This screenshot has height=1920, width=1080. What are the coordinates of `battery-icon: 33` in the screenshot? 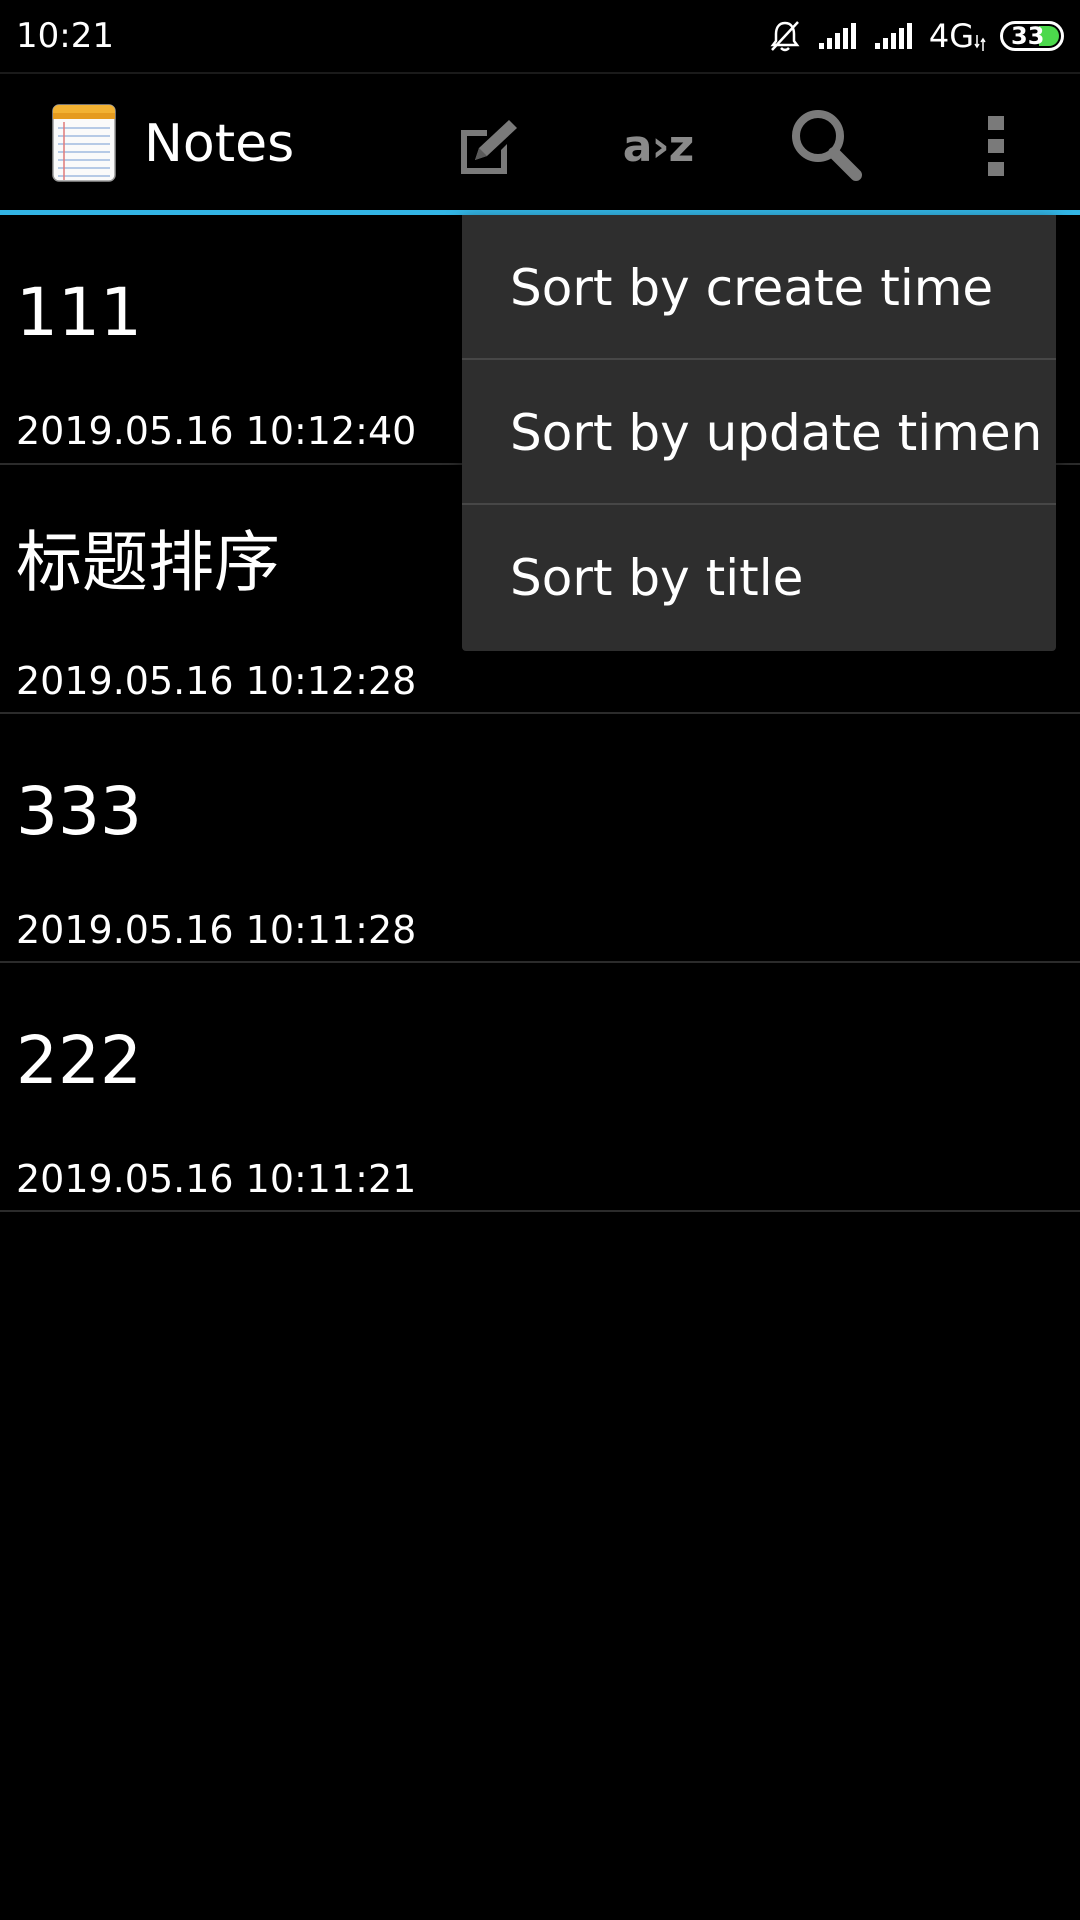 It's located at (1032, 36).